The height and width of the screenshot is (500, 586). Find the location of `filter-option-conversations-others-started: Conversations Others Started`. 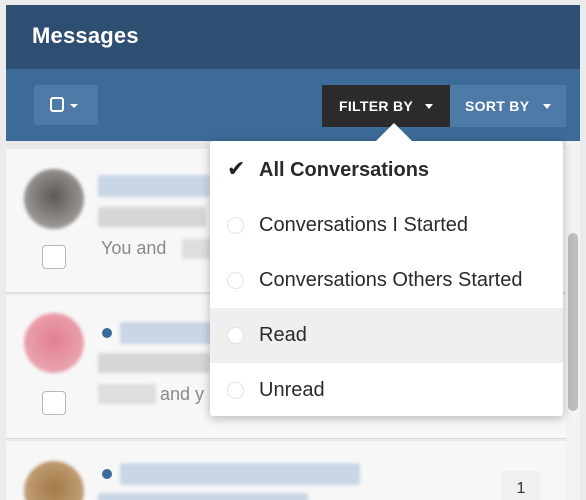

filter-option-conversations-others-started: Conversations Others Started is located at coordinates (386, 280).